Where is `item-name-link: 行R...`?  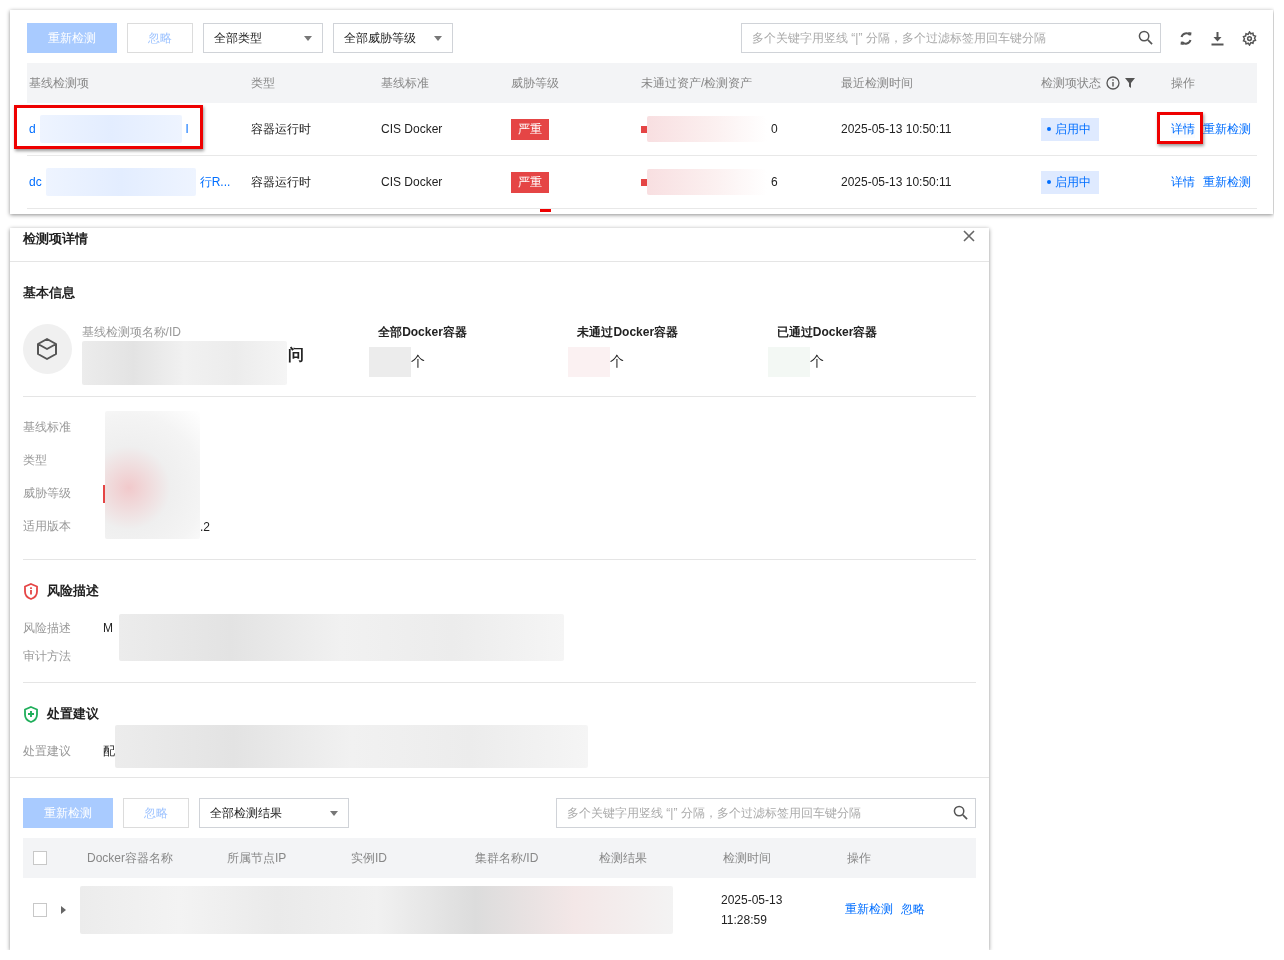
item-name-link: 行R... is located at coordinates (215, 182).